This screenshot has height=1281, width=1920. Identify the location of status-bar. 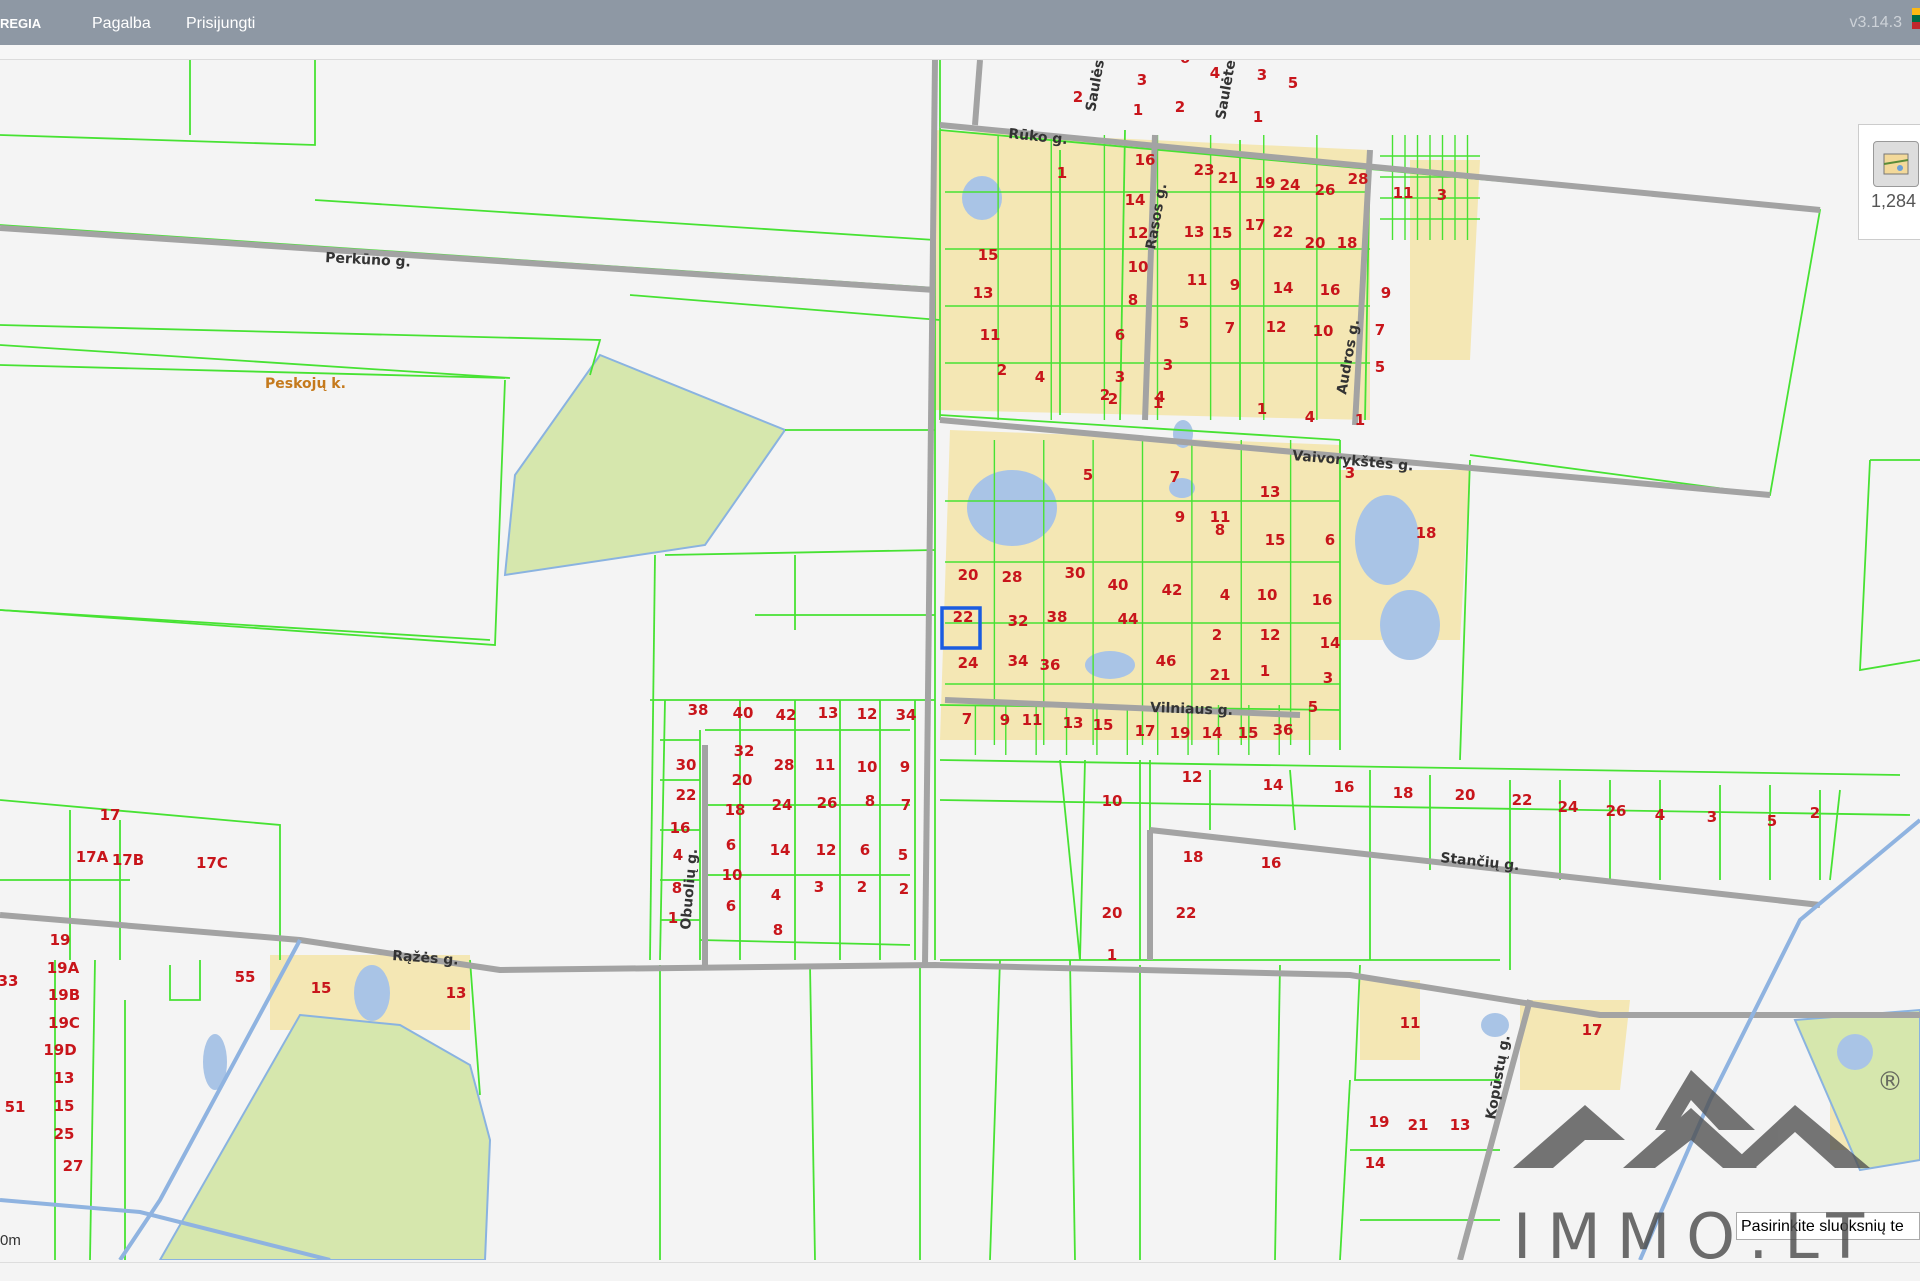
(960, 1271).